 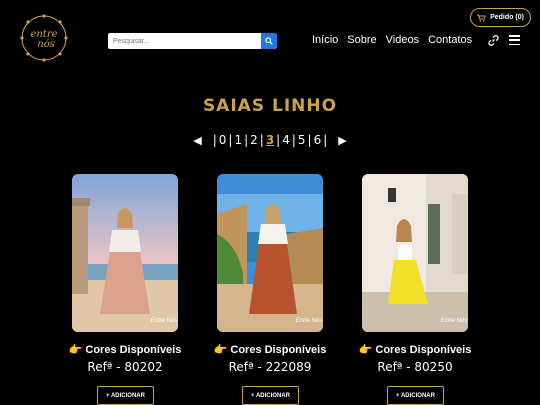 What do you see at coordinates (493, 40) in the screenshot?
I see `link-icon` at bounding box center [493, 40].